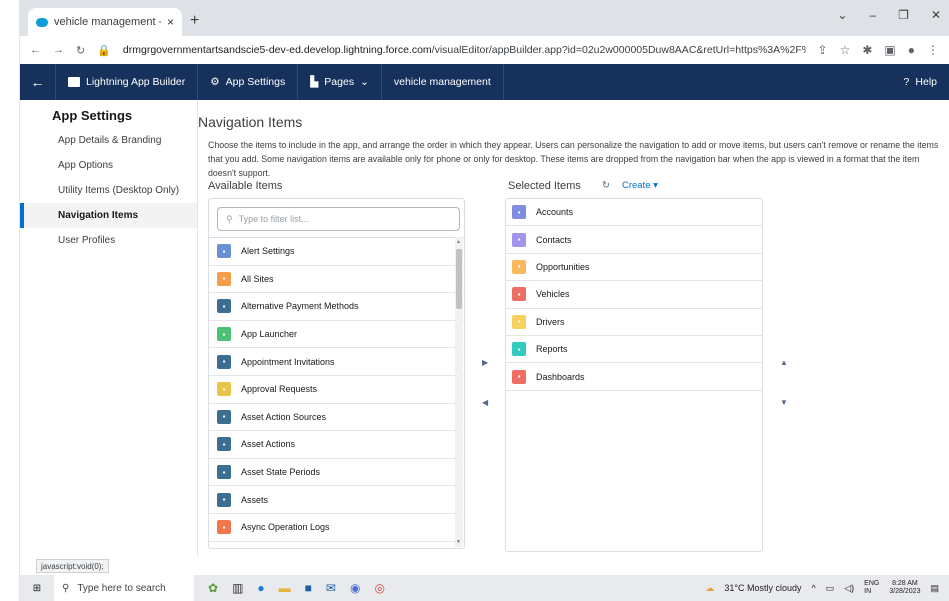  I want to click on taskbar-search: ⚲ Type here to search, so click(124, 588).